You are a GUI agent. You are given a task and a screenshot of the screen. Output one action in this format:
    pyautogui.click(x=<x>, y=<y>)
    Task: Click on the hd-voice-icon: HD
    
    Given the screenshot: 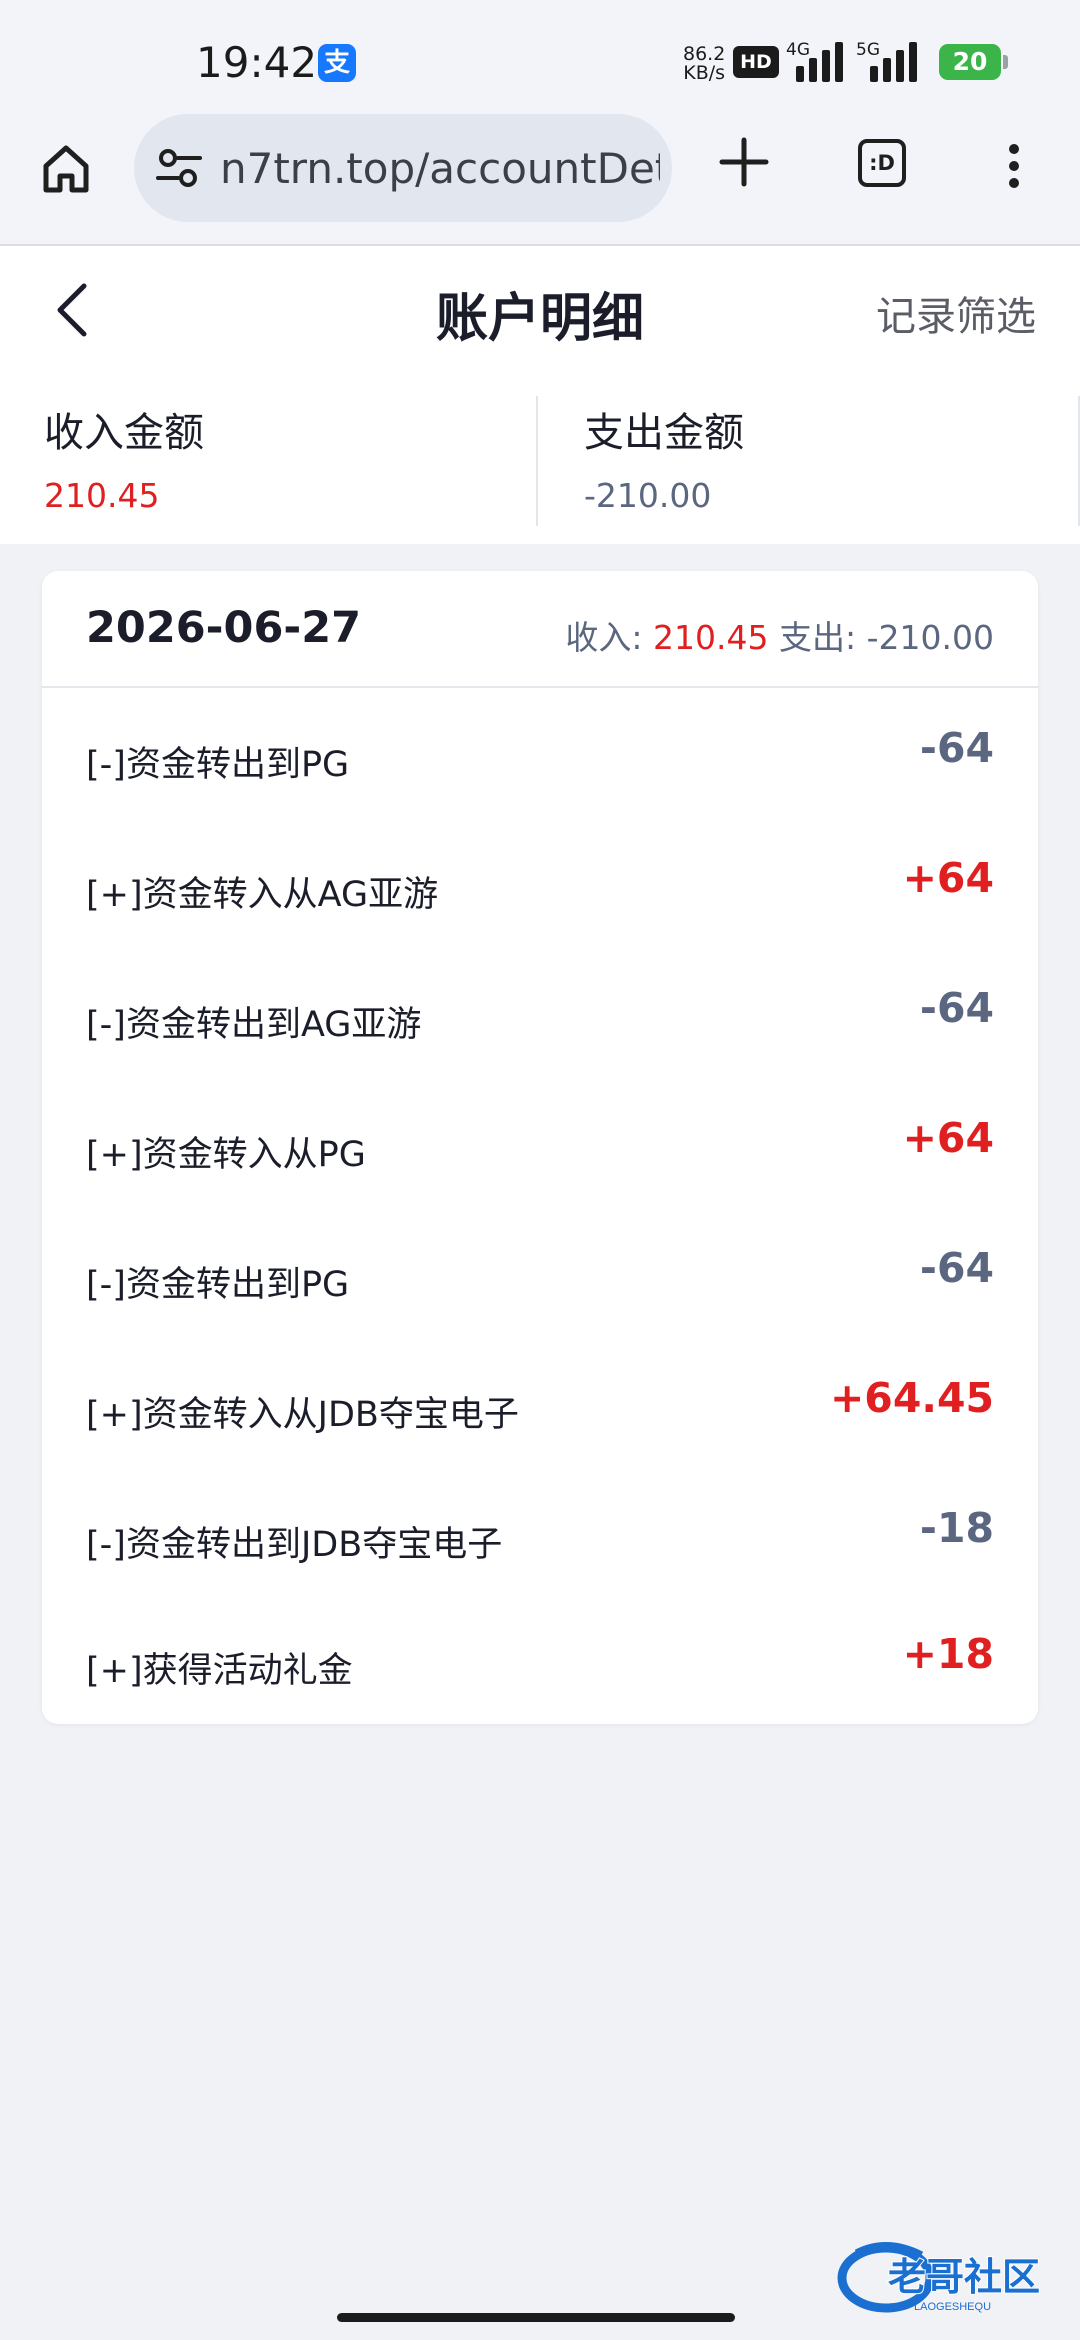 What is the action you would take?
    pyautogui.click(x=756, y=62)
    